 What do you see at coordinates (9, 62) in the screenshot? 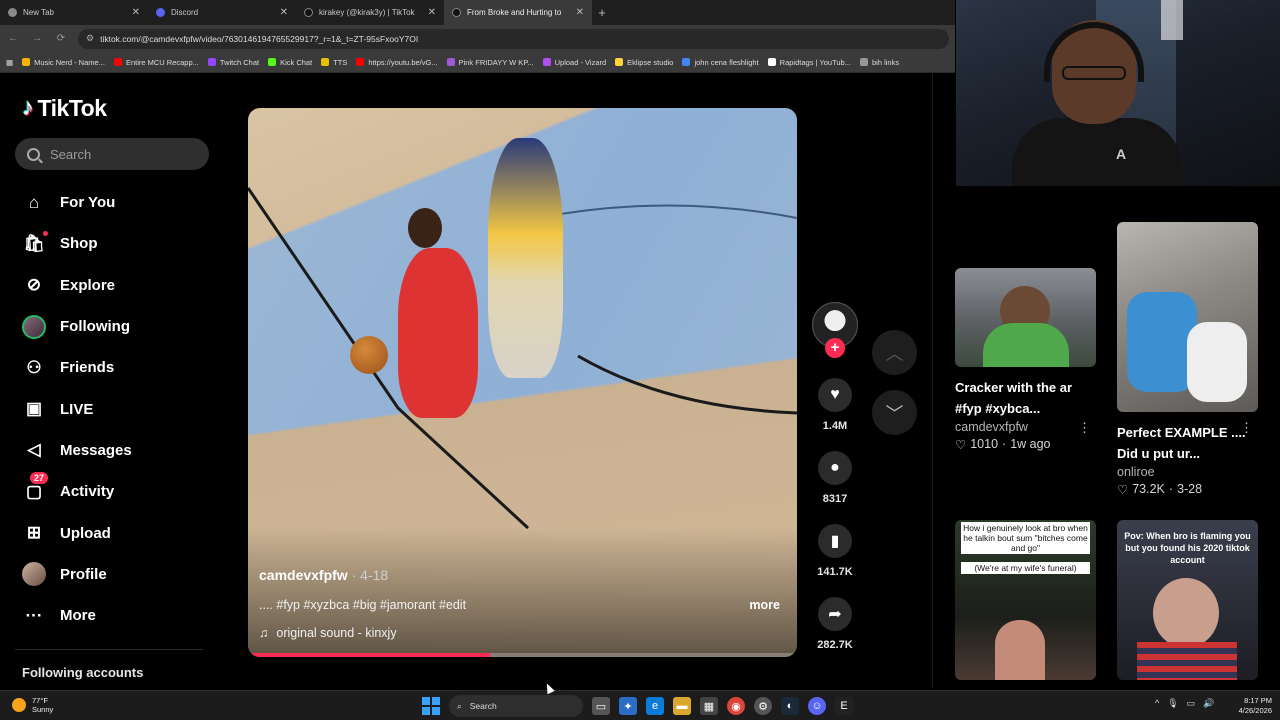
I see `apps-grid-icon: ▦` at bounding box center [9, 62].